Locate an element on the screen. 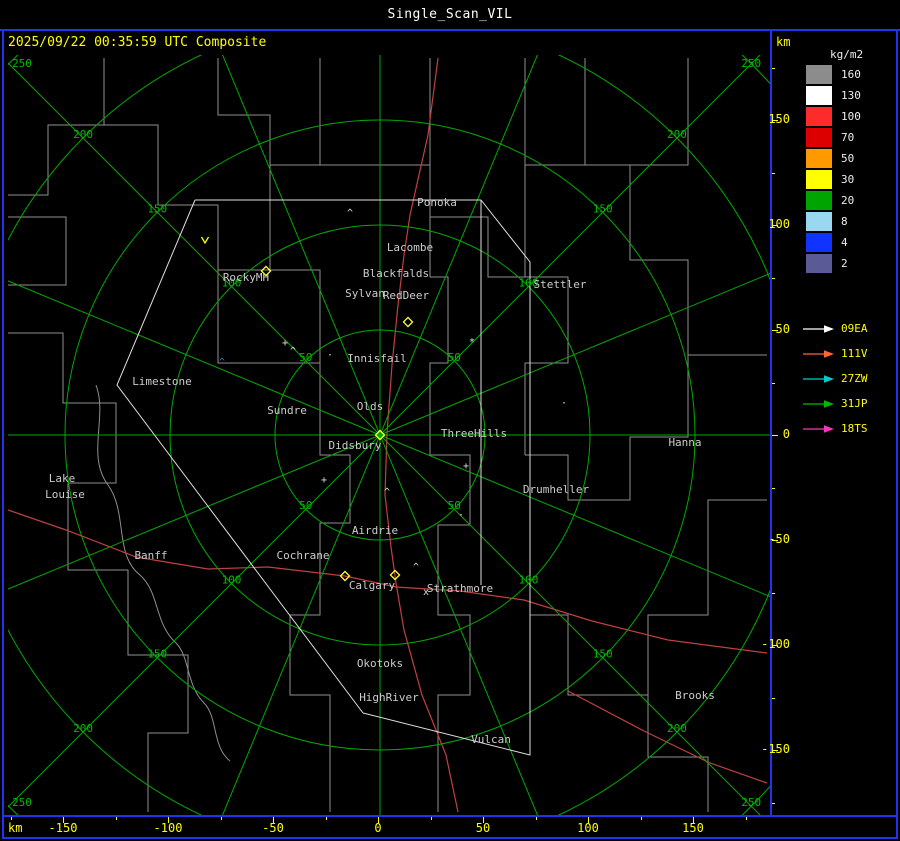  map-right-divider is located at coordinates (771, 423).